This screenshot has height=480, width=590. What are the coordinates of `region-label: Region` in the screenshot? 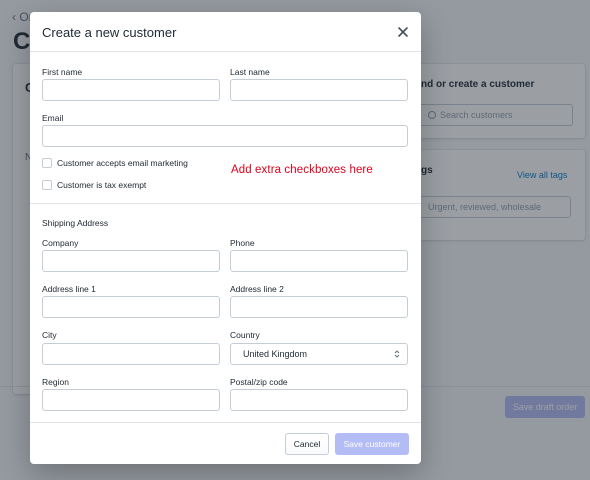 It's located at (55, 382).